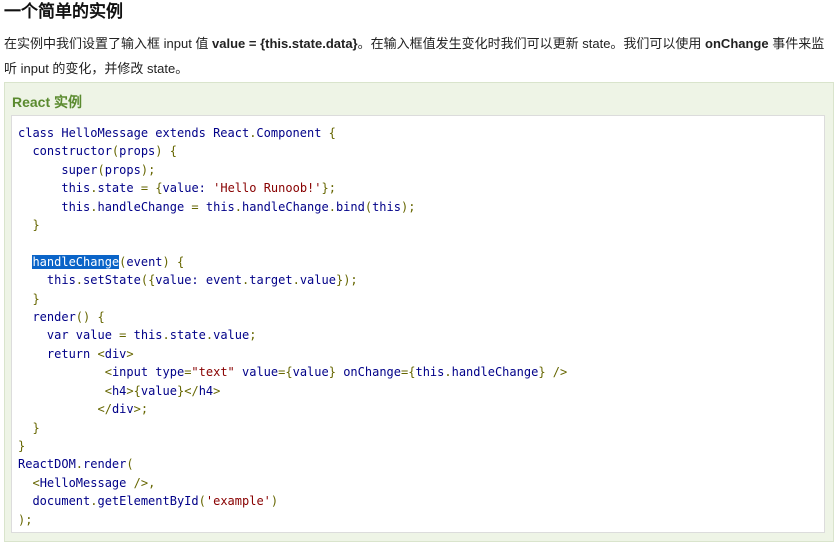 This screenshot has height=542, width=840. I want to click on code-line: render() {, so click(61, 317).